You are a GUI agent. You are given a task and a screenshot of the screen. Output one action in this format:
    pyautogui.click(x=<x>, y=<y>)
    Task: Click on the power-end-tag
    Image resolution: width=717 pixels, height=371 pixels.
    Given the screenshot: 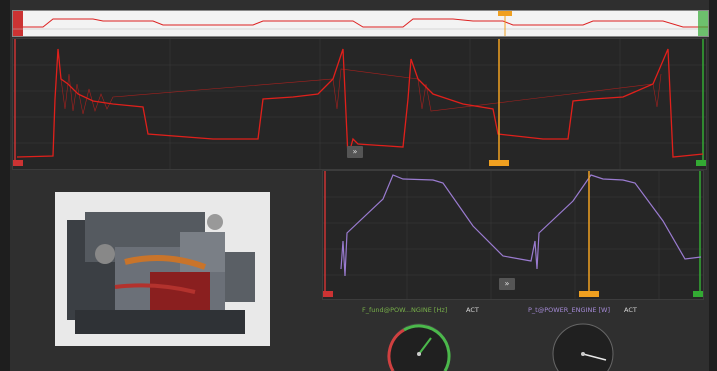 What is the action you would take?
    pyautogui.click(x=698, y=294)
    